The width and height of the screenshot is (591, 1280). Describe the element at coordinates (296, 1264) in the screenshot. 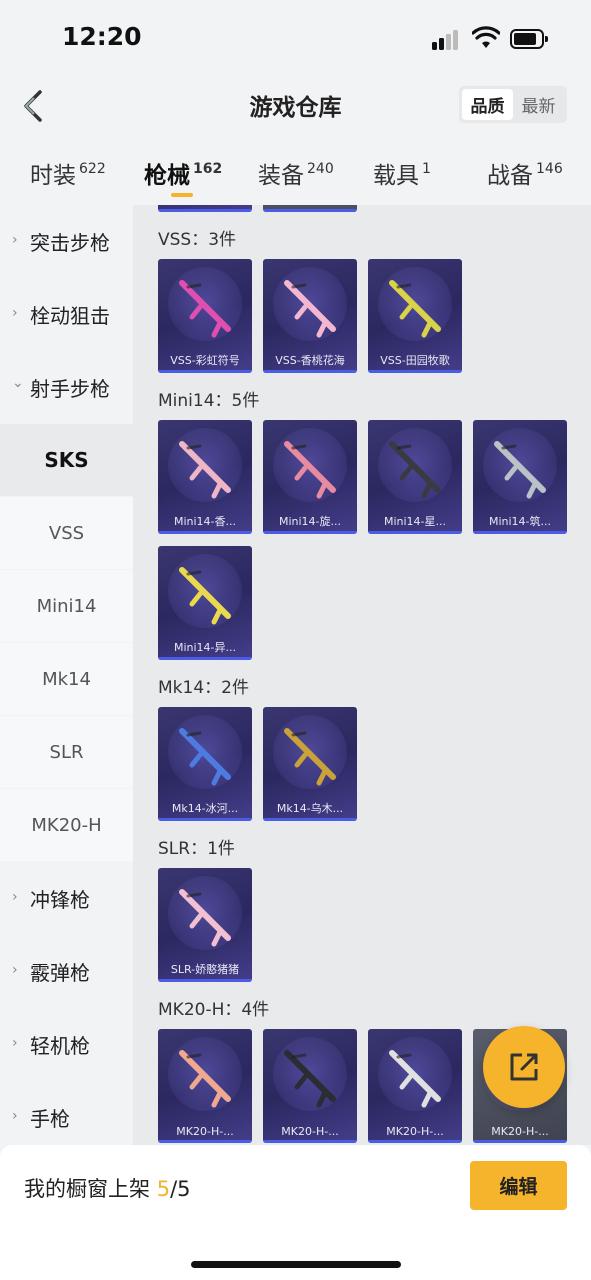

I see `home-indicator` at that location.